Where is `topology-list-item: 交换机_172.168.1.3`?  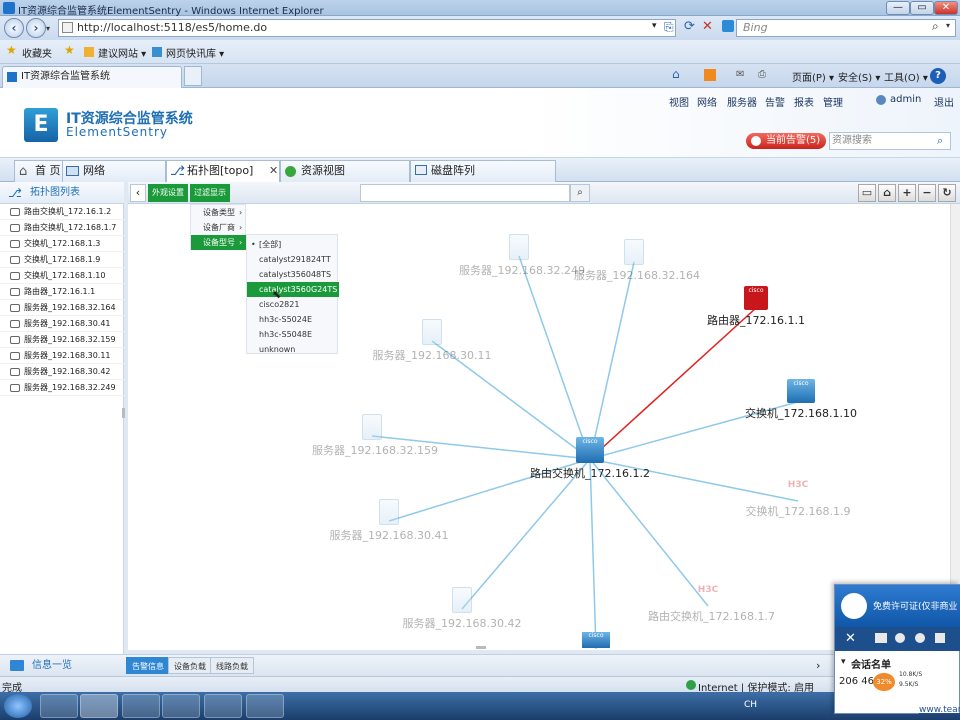 topology-list-item: 交换机_172.168.1.3 is located at coordinates (62, 244).